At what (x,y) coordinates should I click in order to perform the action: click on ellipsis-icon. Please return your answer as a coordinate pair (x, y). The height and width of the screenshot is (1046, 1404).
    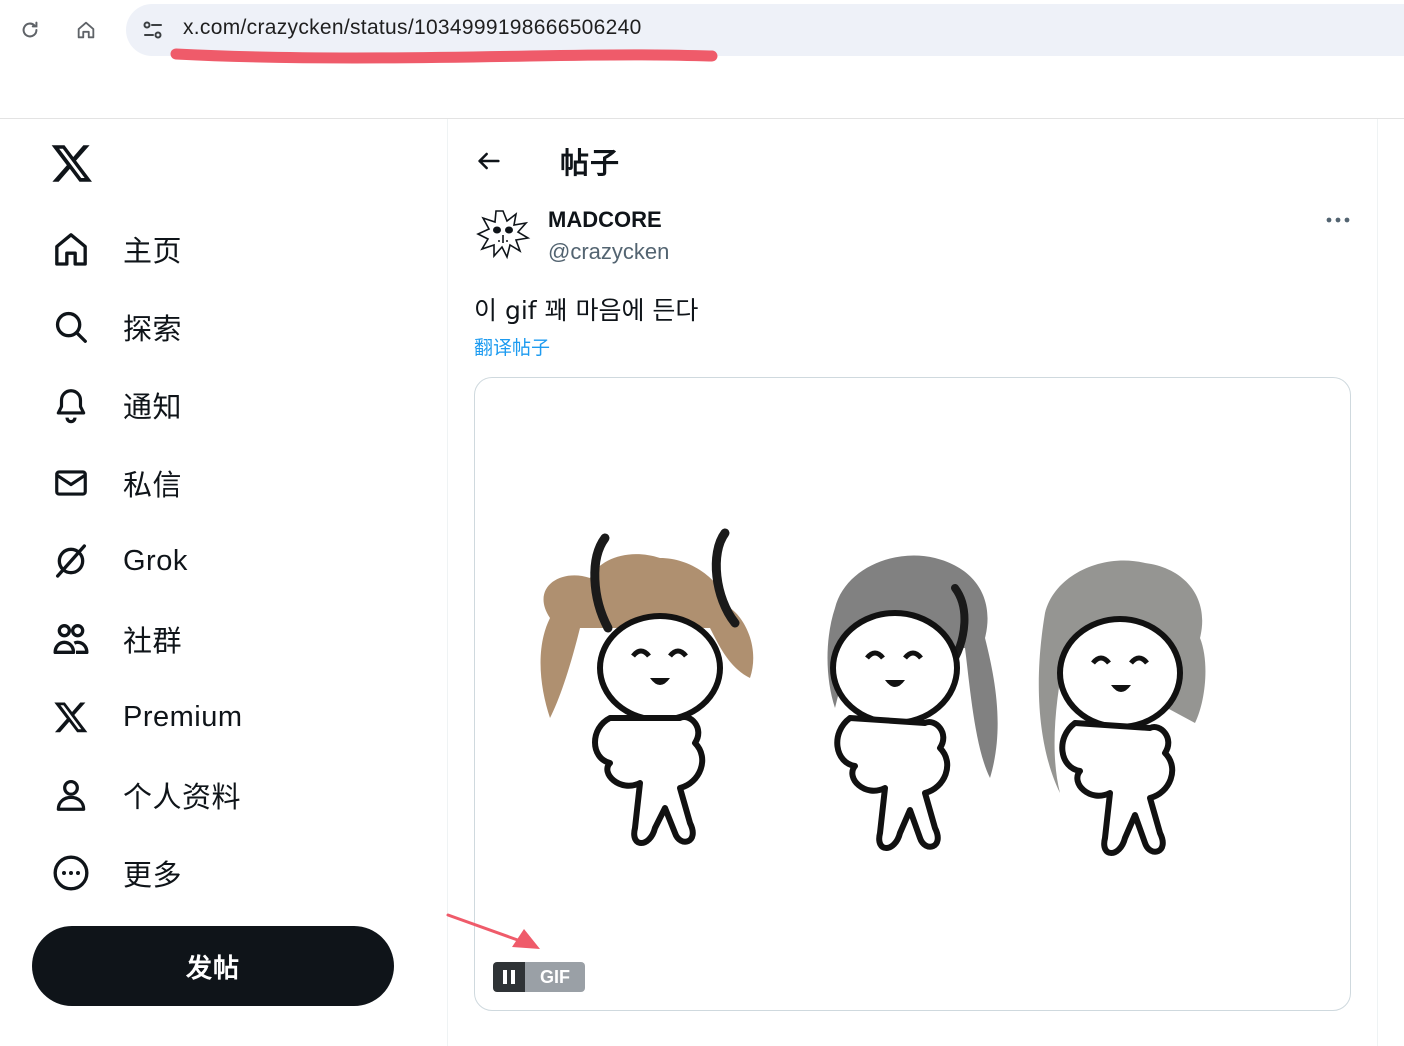
    Looking at the image, I should click on (1338, 220).